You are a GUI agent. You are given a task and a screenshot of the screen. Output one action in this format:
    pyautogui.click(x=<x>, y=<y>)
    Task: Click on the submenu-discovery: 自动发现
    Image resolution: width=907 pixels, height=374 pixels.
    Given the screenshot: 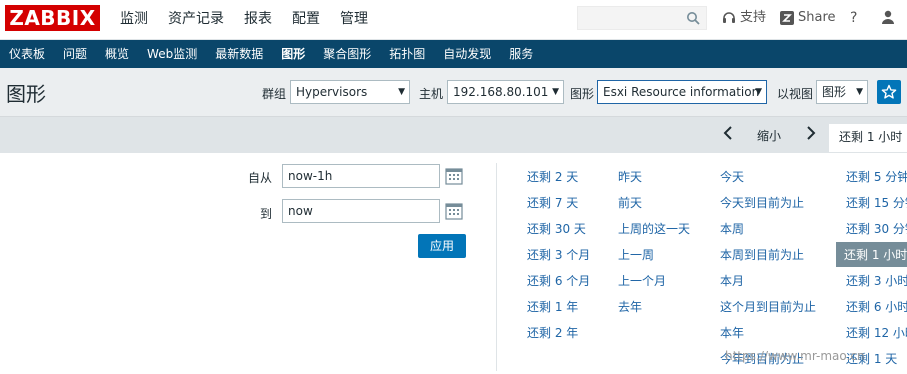 What is the action you would take?
    pyautogui.click(x=467, y=54)
    